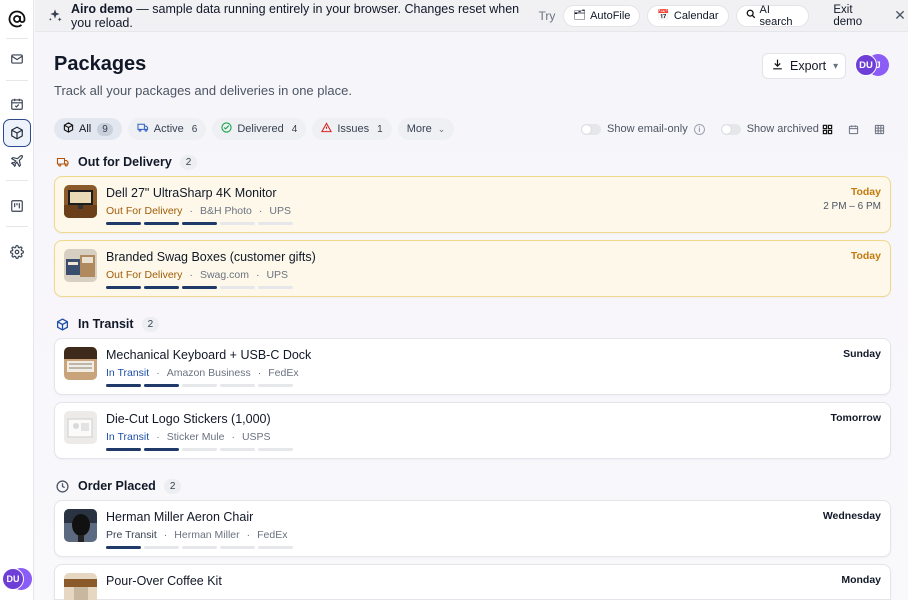  Describe the element at coordinates (88, 129) in the screenshot. I see `tab-all: All 9` at that location.